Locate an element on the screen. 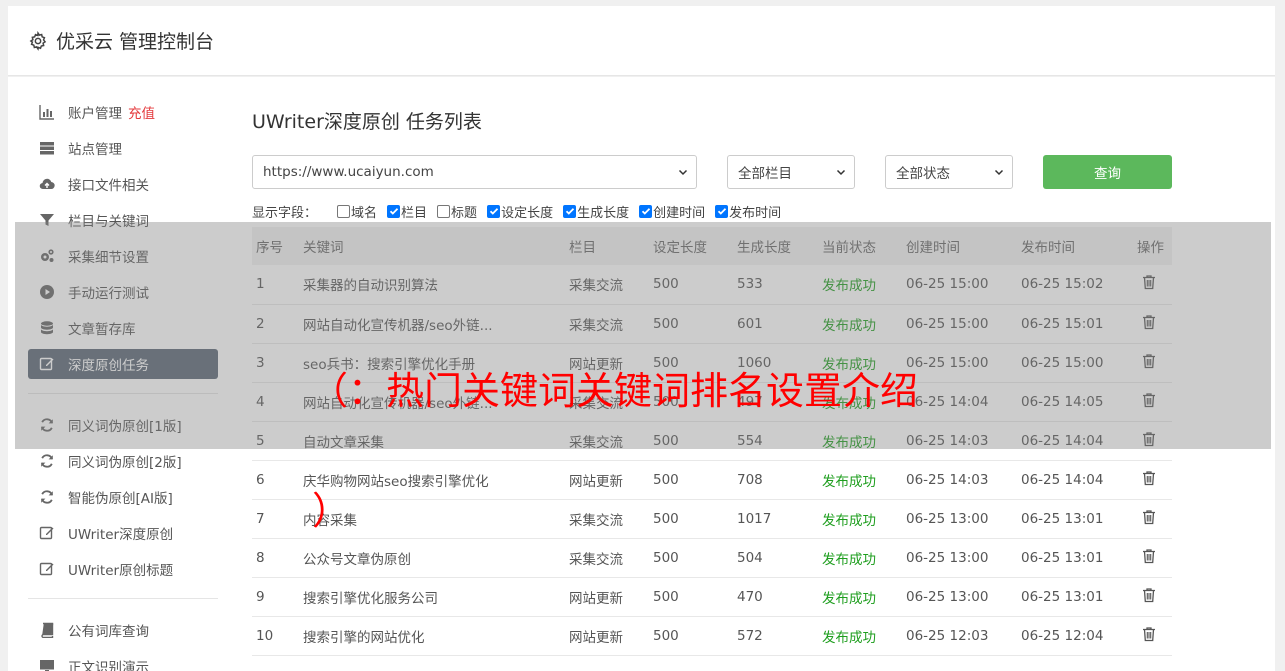 This screenshot has height=671, width=1285. created-time-cell: 06-25 12:03 is located at coordinates (959, 636).